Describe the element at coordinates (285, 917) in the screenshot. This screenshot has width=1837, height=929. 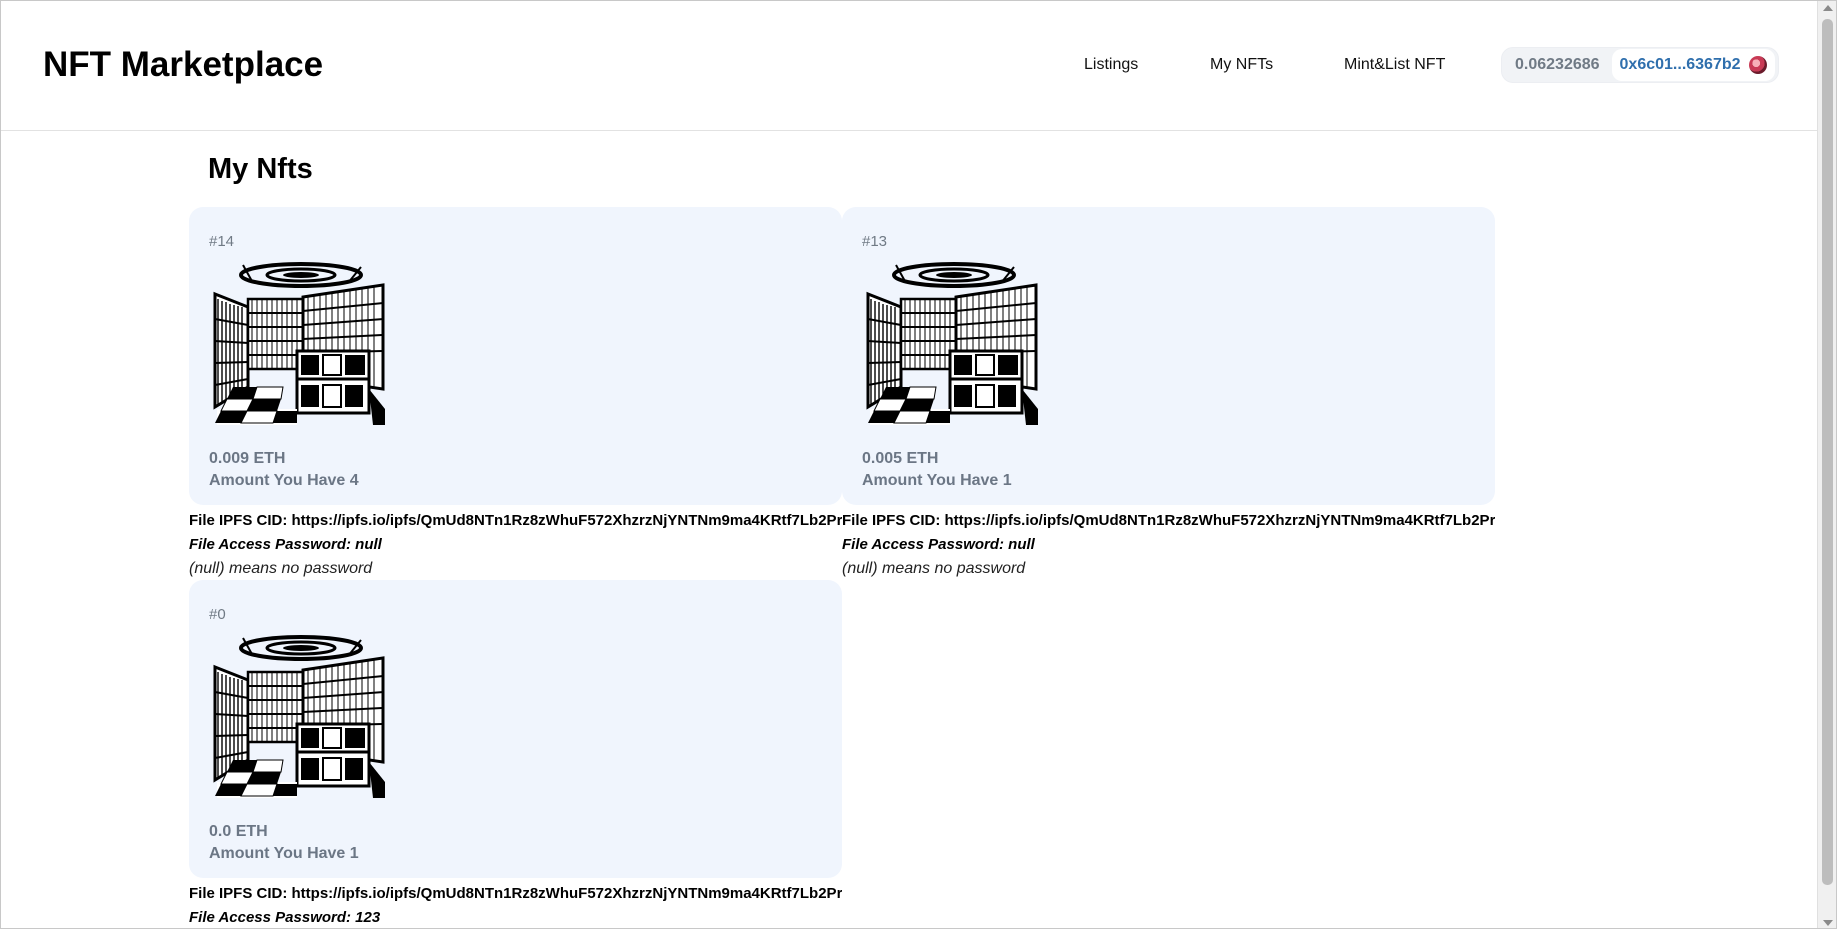
I see `nft-access-password: File Access Password: 123` at that location.